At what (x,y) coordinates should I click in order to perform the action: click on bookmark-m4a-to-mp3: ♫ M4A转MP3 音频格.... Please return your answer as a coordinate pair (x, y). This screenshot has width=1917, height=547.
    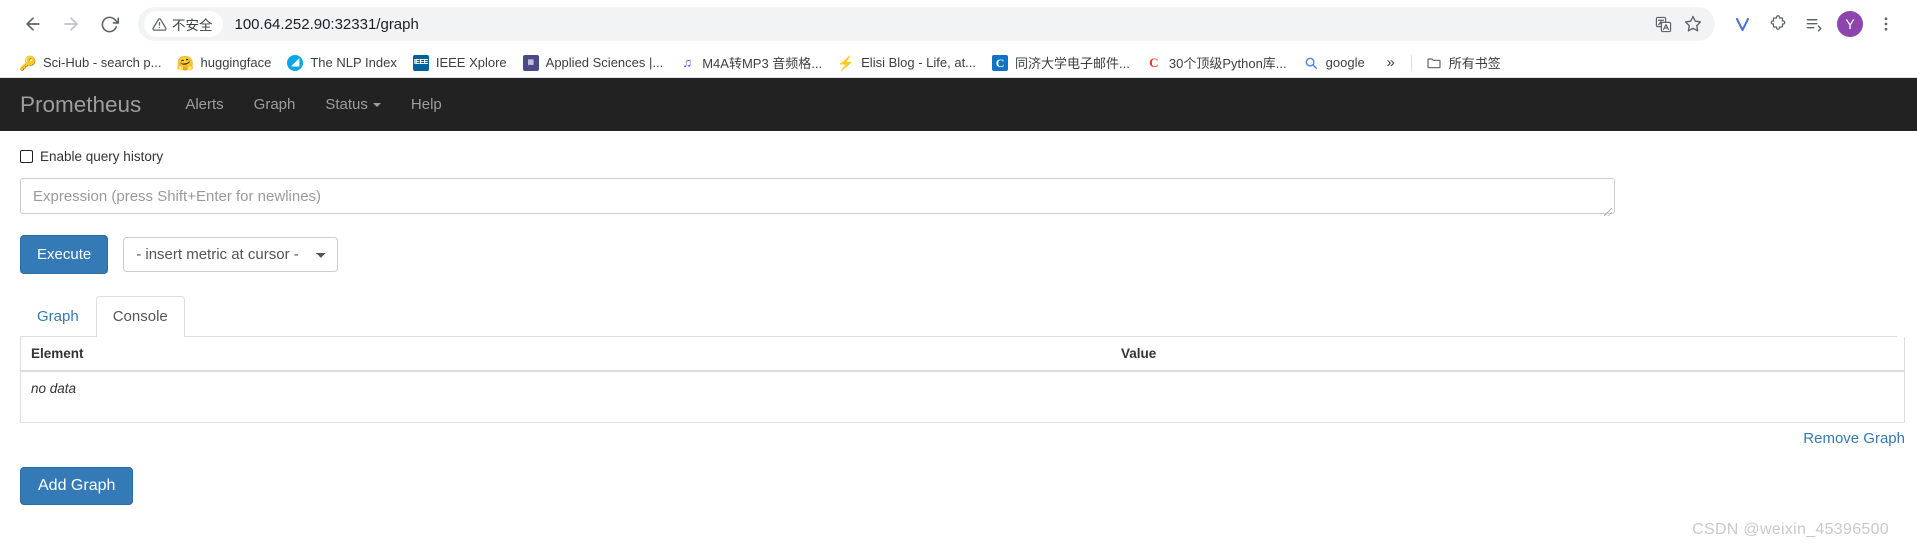
    Looking at the image, I should click on (750, 62).